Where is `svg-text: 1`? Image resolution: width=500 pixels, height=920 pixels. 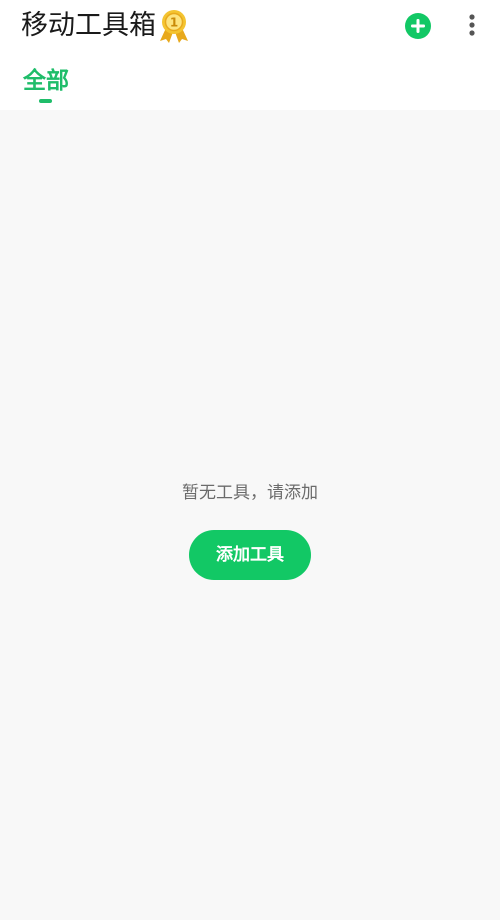 svg-text: 1 is located at coordinates (174, 23).